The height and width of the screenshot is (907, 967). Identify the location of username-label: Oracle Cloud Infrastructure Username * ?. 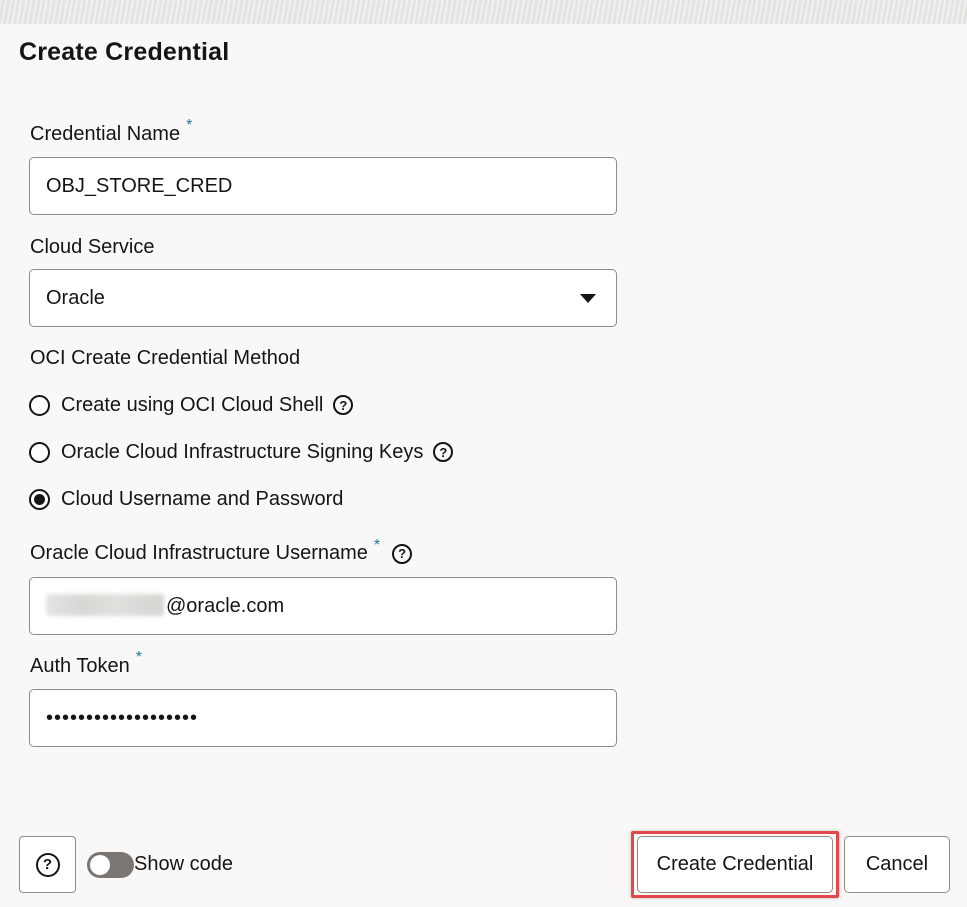
(221, 551).